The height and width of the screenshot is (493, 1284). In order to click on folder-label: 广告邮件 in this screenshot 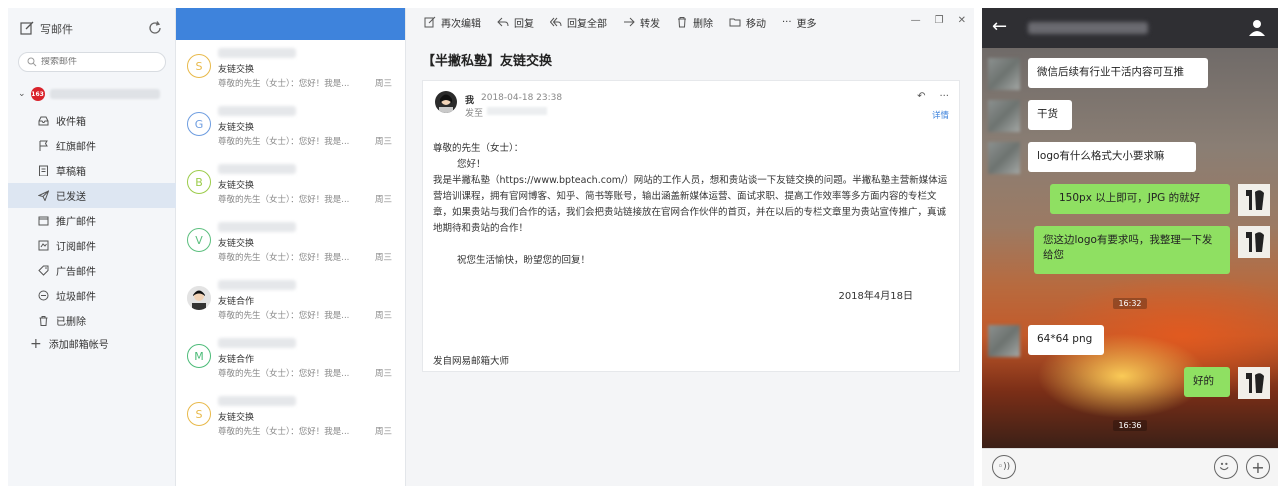, I will do `click(76, 272)`.